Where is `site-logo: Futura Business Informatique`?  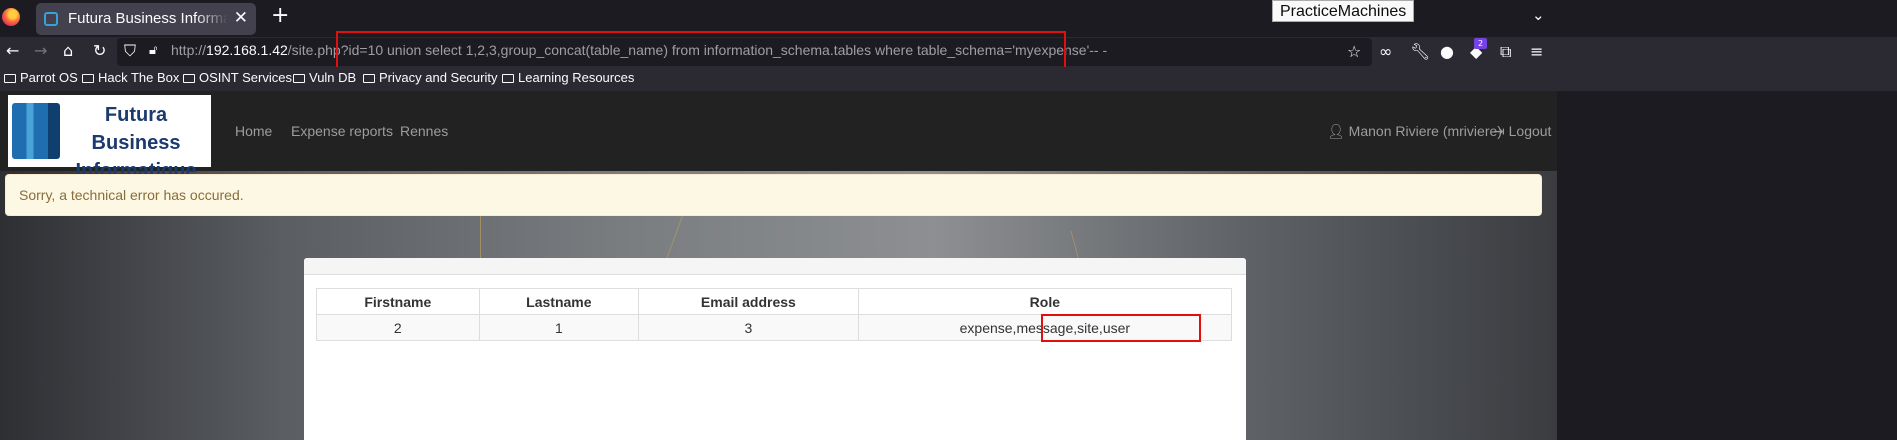 site-logo: Futura Business Informatique is located at coordinates (109, 138).